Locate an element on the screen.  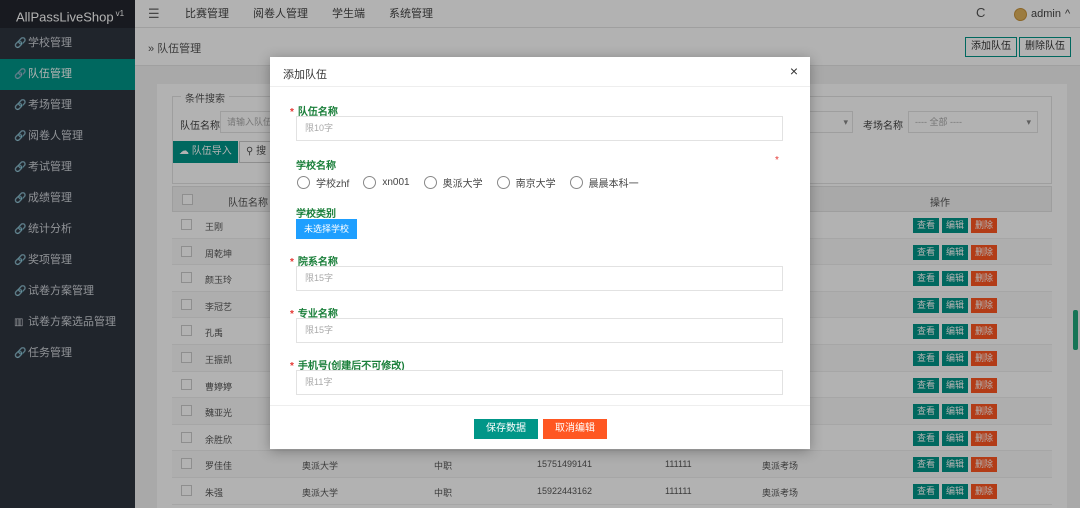
school-radio-zhf: 学校zhf is located at coordinates (323, 182).